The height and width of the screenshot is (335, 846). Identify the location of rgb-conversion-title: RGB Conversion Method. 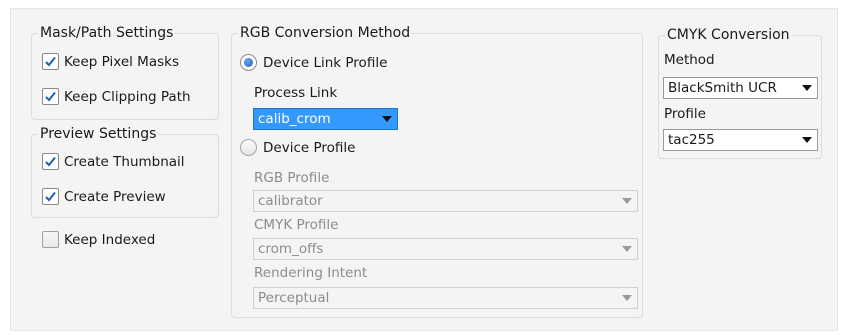
(325, 33).